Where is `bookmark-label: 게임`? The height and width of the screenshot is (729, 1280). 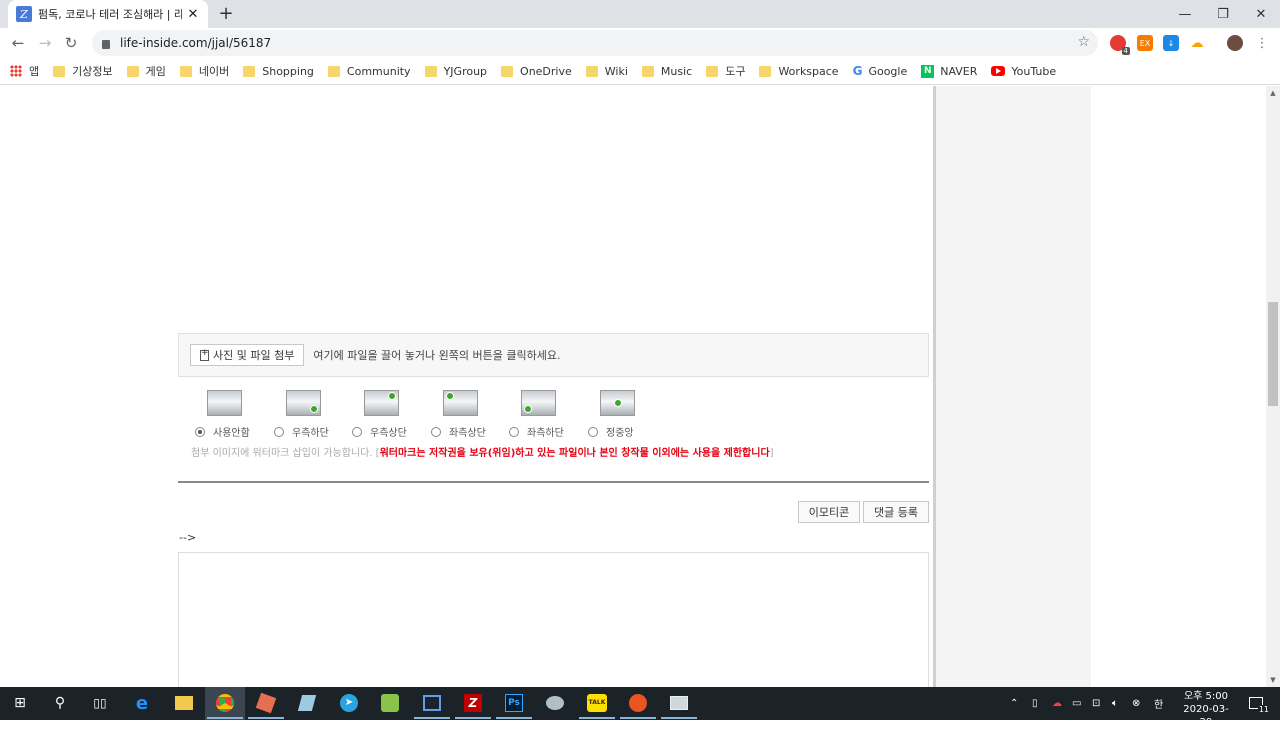
bookmark-label: 게임 is located at coordinates (155, 71).